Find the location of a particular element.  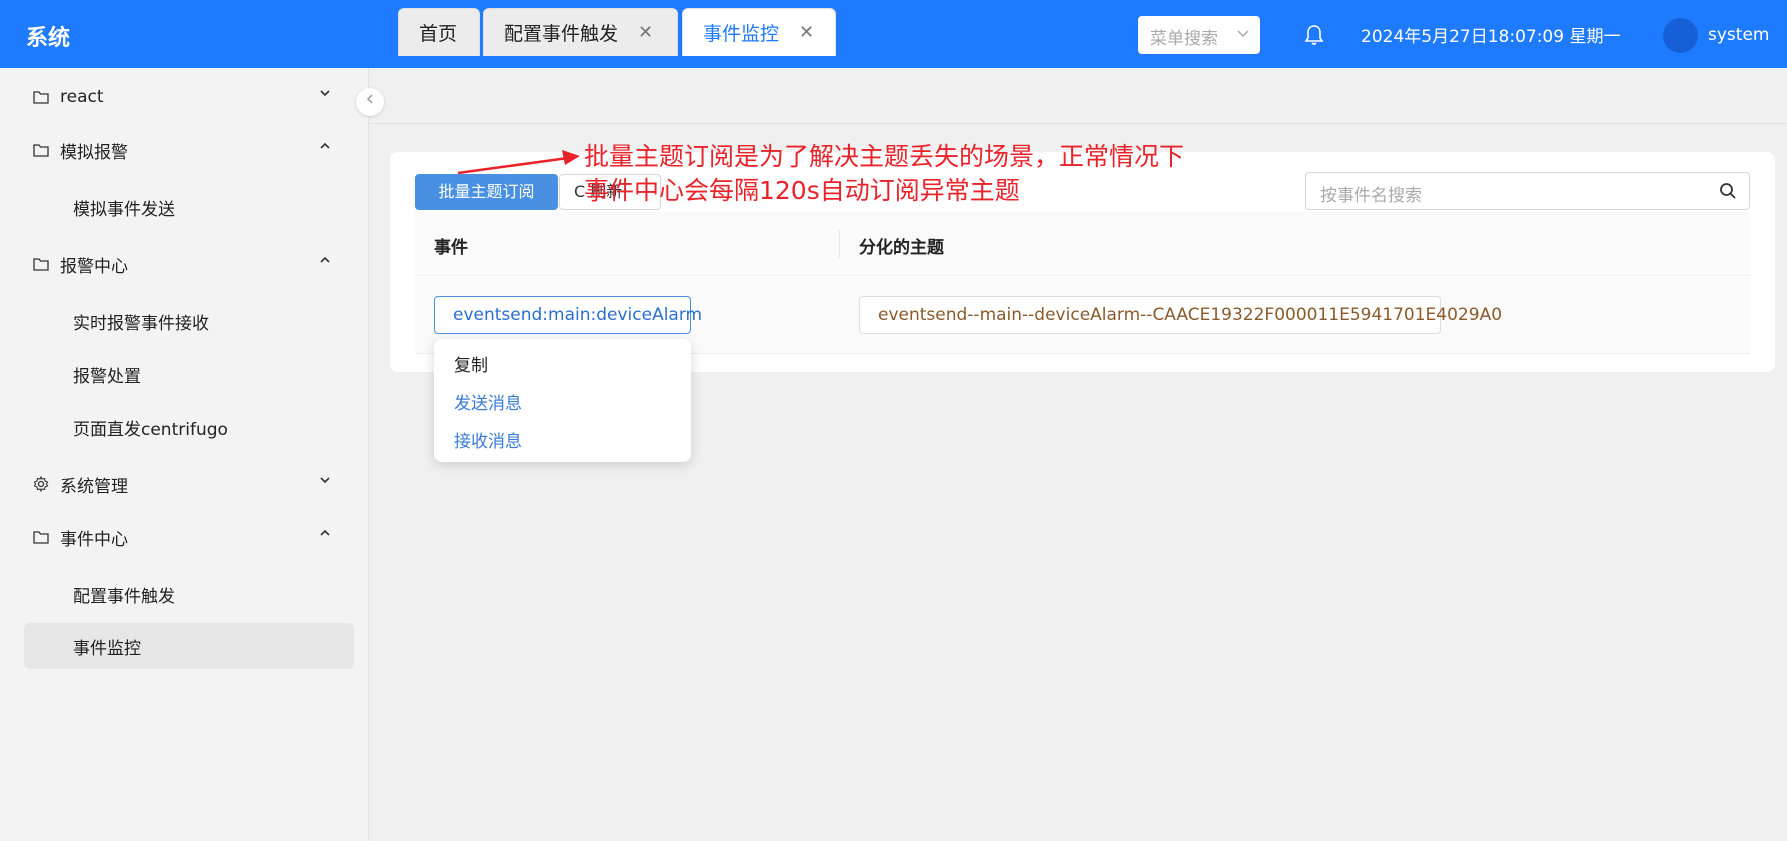

sidebar-item-mock-alarm: 模拟报警 is located at coordinates (189, 150).